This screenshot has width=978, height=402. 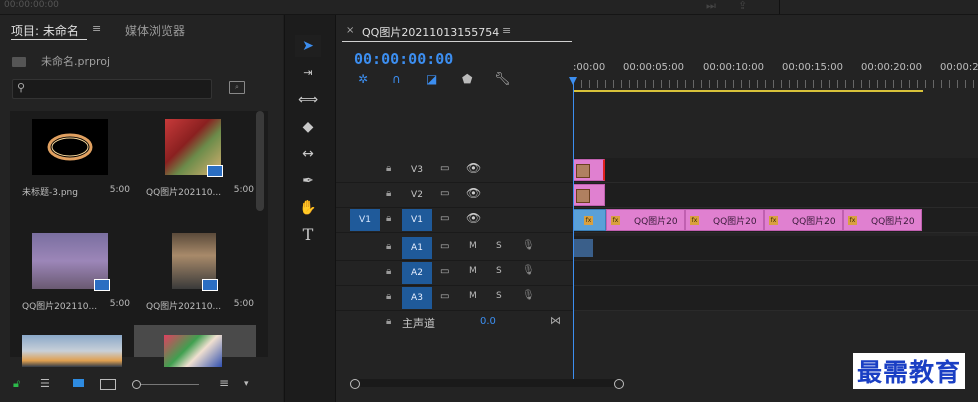 What do you see at coordinates (467, 79) in the screenshot?
I see `add-marker-icon: ⬟` at bounding box center [467, 79].